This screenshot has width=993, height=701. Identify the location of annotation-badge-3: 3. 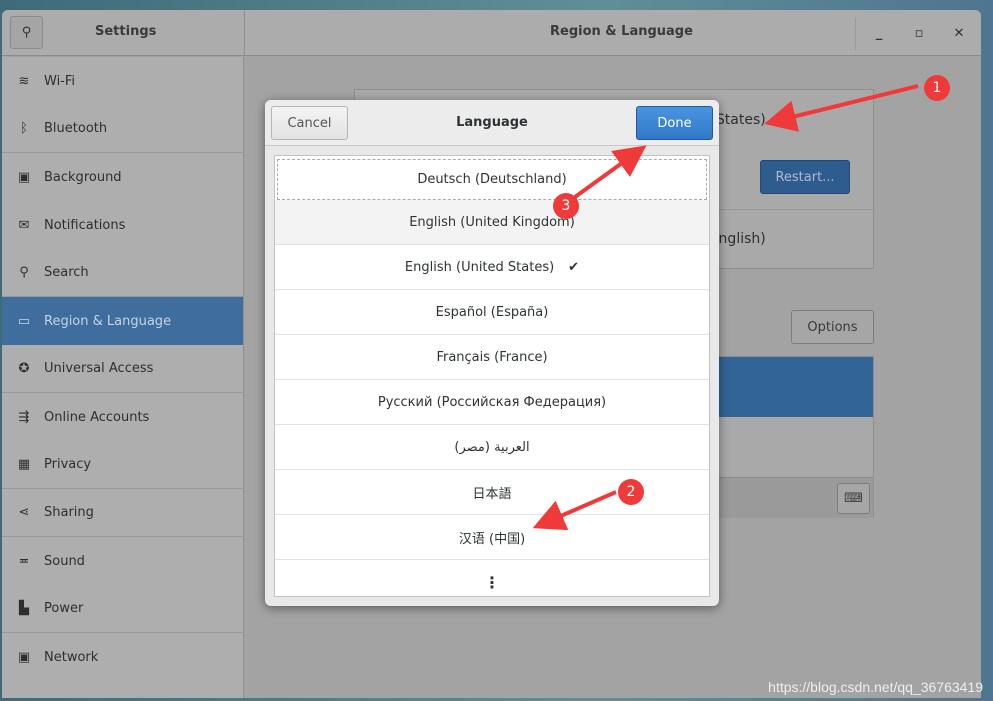
(566, 206).